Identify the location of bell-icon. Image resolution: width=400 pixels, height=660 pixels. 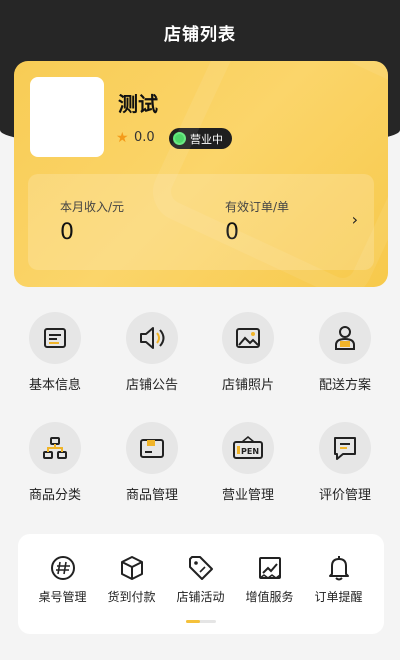
(339, 568).